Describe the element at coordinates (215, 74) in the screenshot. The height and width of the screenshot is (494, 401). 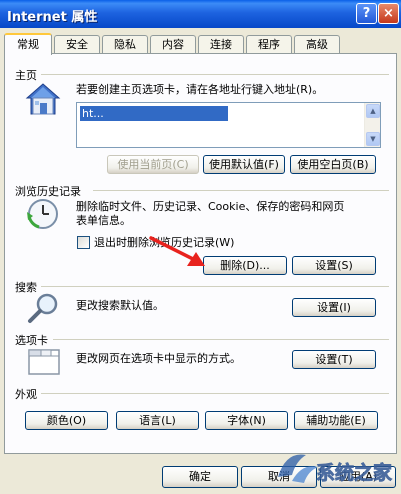
I see `home-page-divider` at that location.